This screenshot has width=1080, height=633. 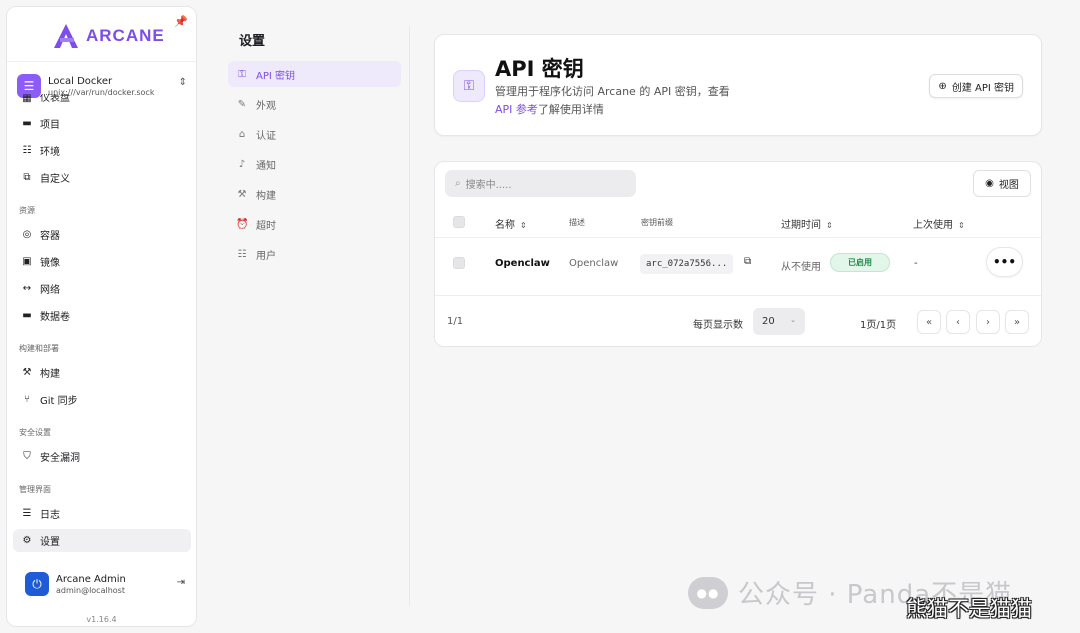 What do you see at coordinates (27, 261) in the screenshot?
I see `image-icon: ▣` at bounding box center [27, 261].